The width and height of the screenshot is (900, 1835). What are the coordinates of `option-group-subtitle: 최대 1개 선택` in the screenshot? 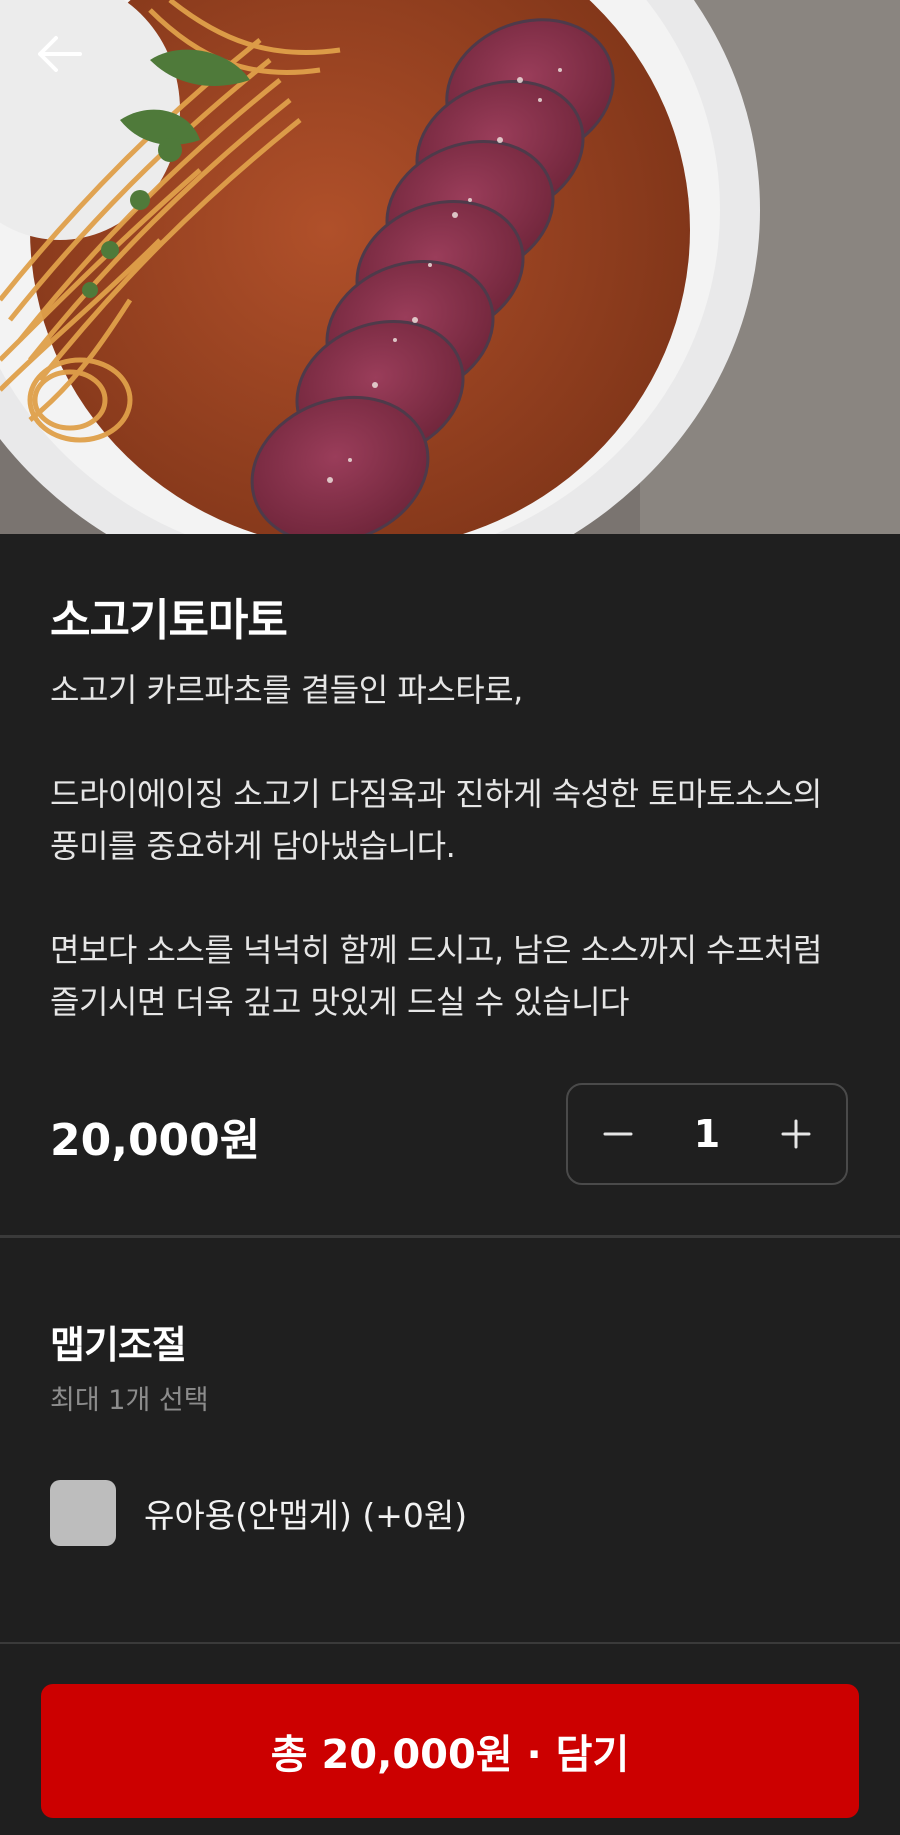 It's located at (129, 1400).